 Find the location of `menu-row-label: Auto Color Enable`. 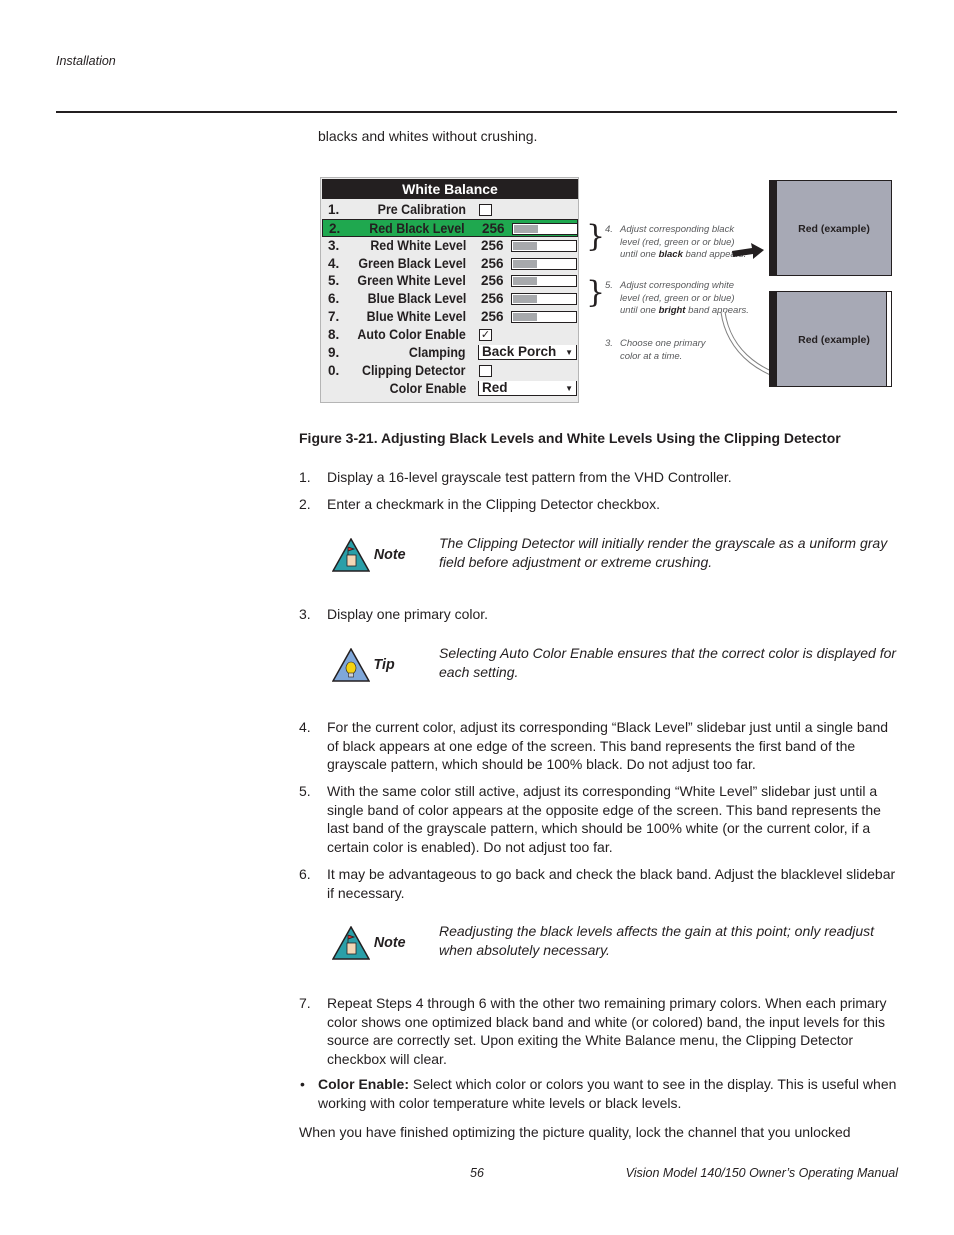

menu-row-label: Auto Color Enable is located at coordinates (411, 334).